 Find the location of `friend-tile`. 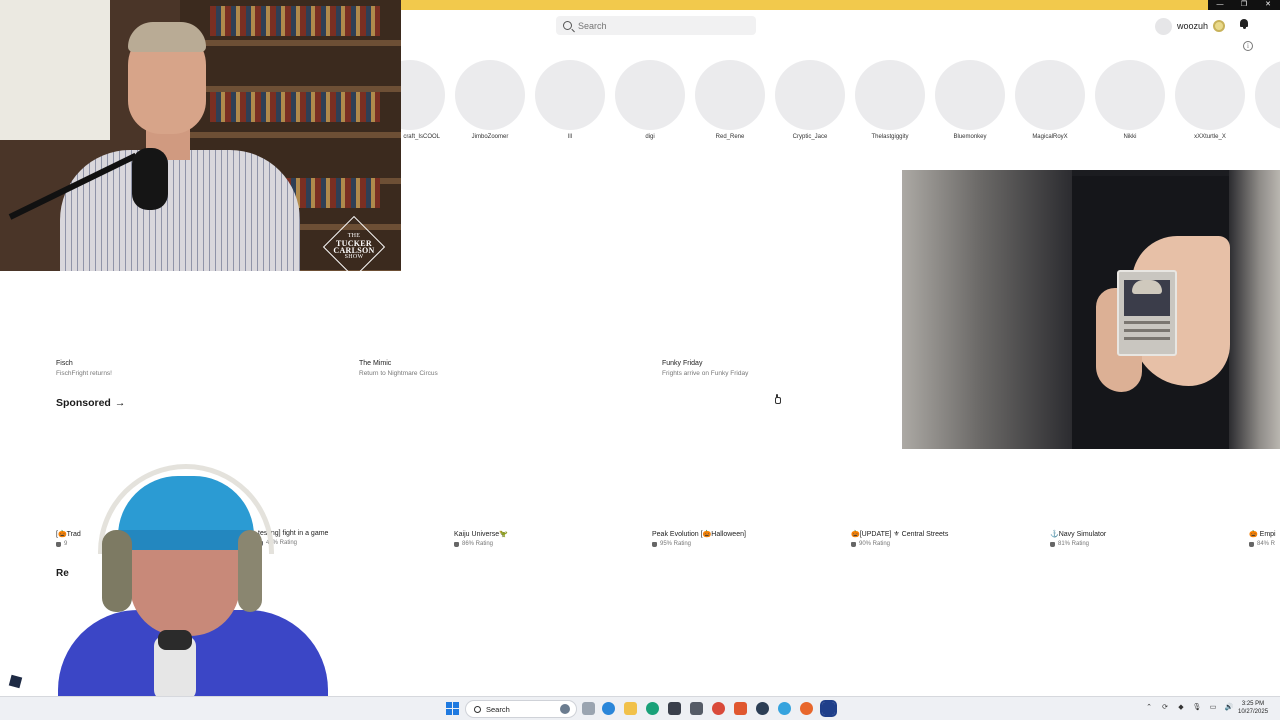

friend-tile is located at coordinates (1267, 95).